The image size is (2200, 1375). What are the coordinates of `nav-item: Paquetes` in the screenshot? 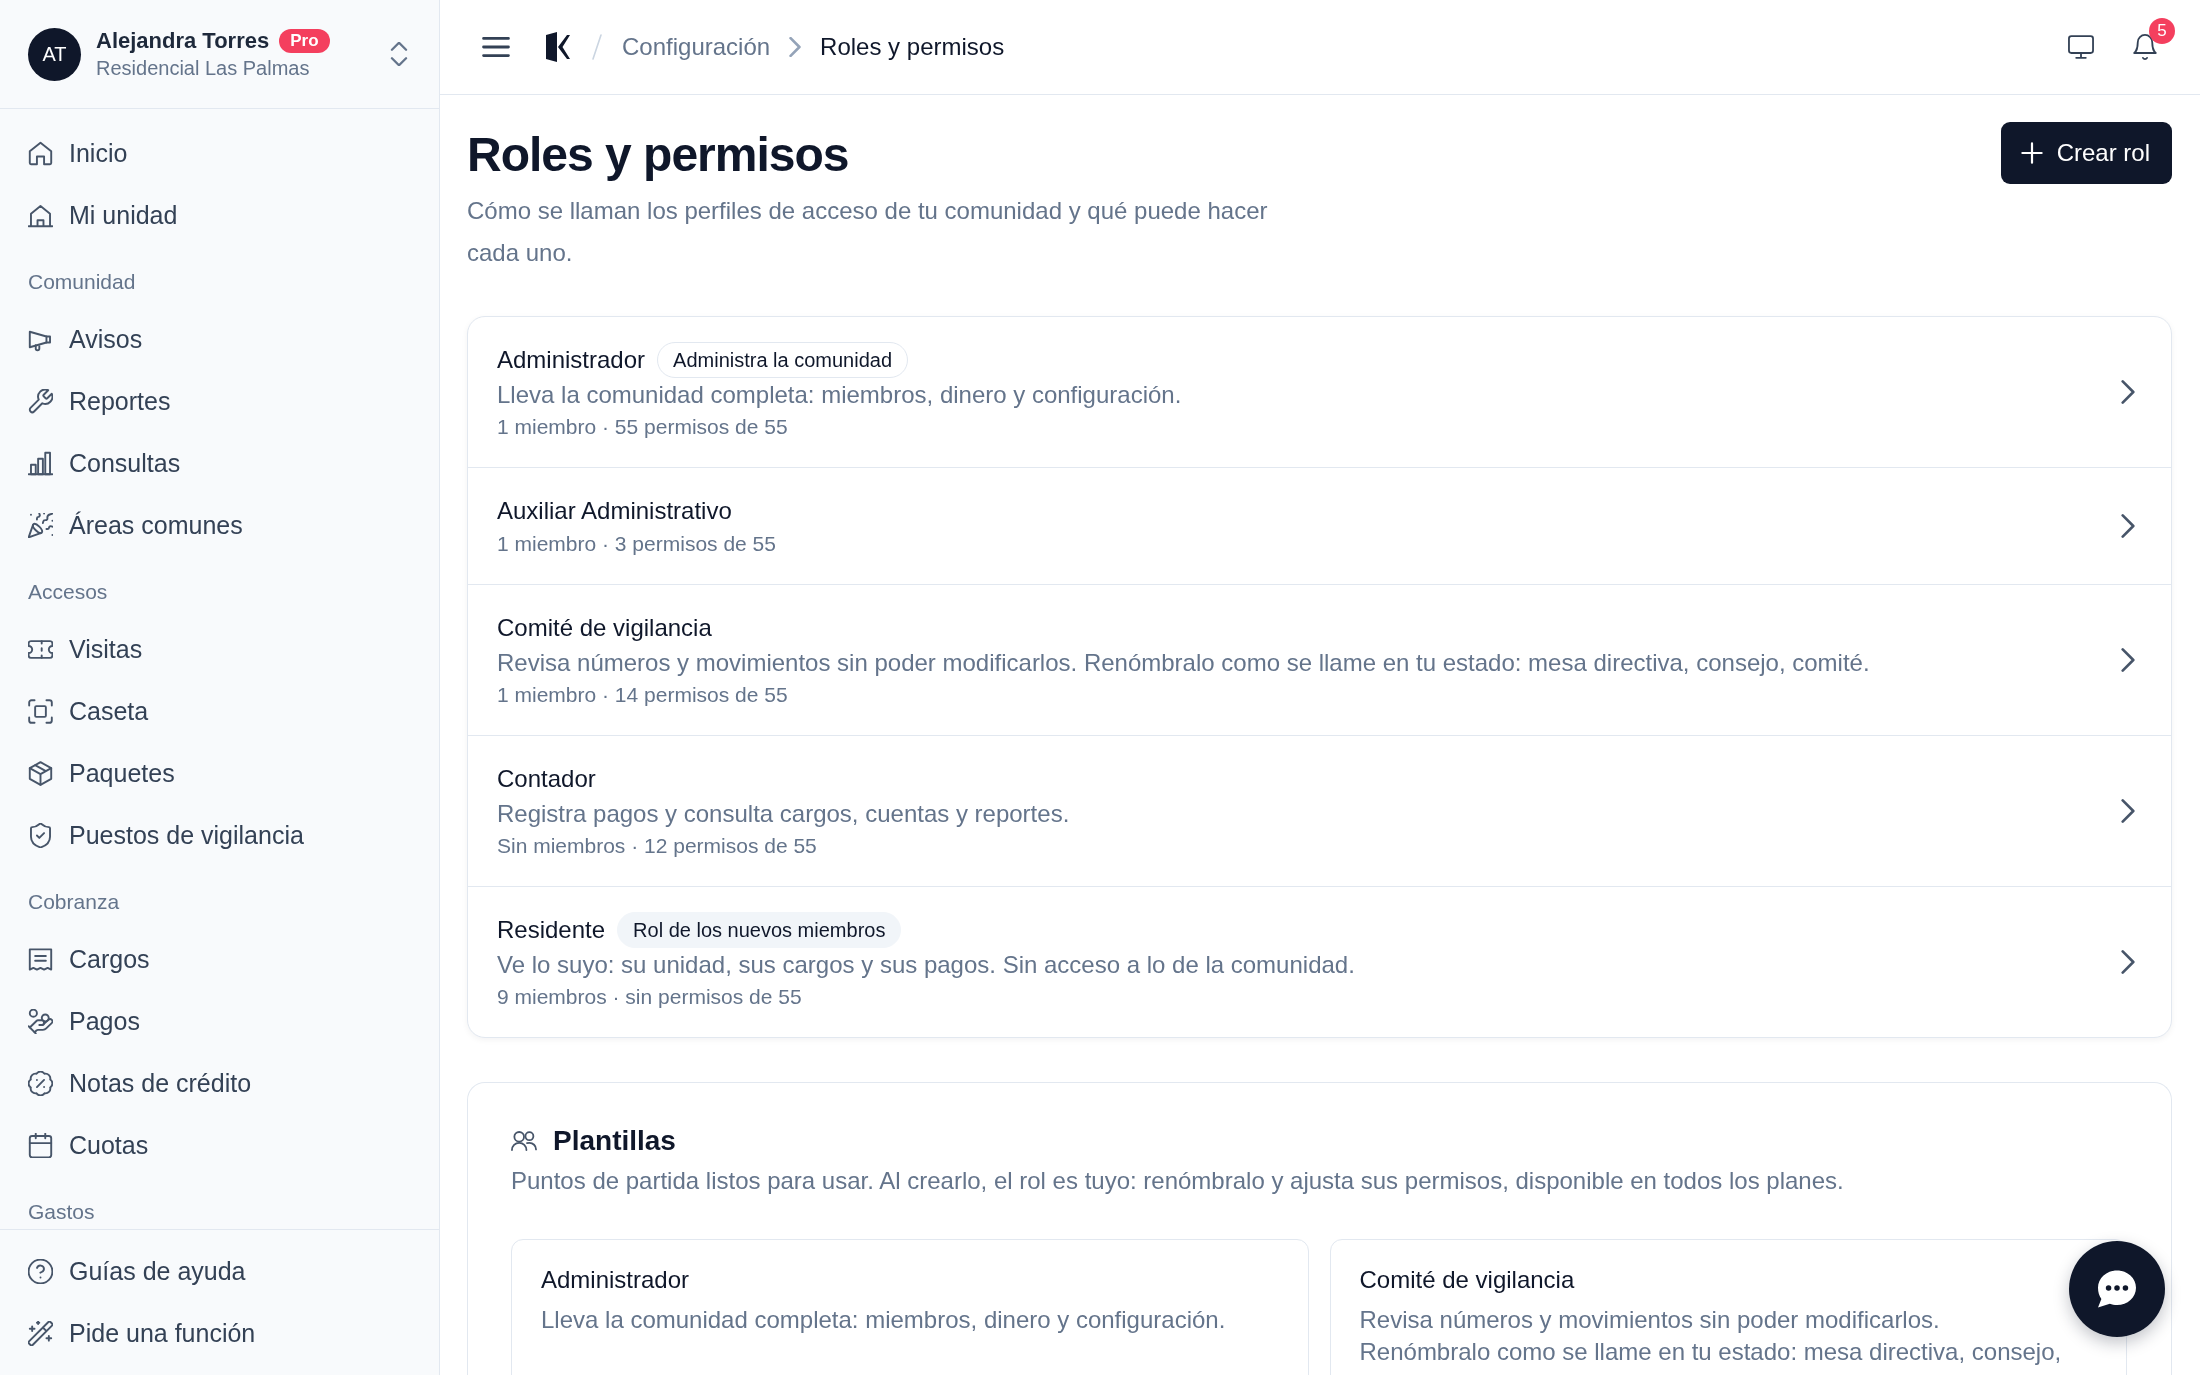 It's located at (219, 773).